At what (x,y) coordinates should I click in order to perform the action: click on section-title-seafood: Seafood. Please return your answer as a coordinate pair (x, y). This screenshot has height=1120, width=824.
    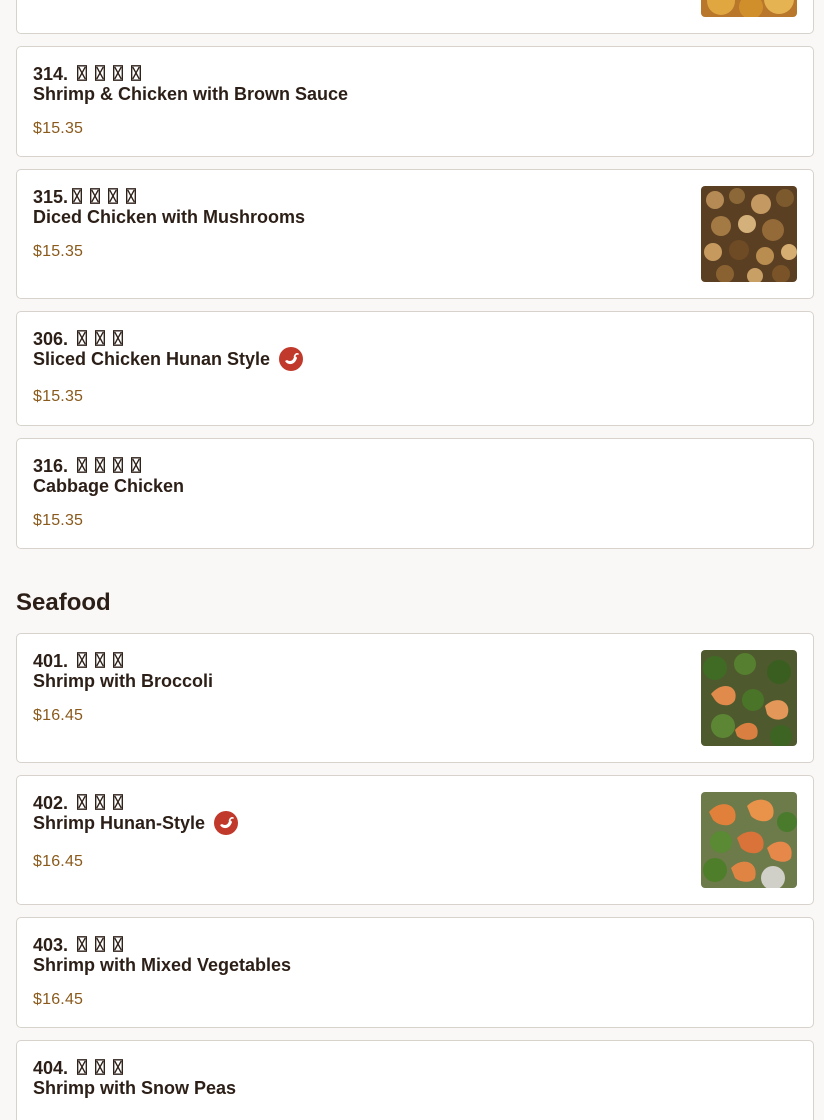
    Looking at the image, I should click on (63, 602).